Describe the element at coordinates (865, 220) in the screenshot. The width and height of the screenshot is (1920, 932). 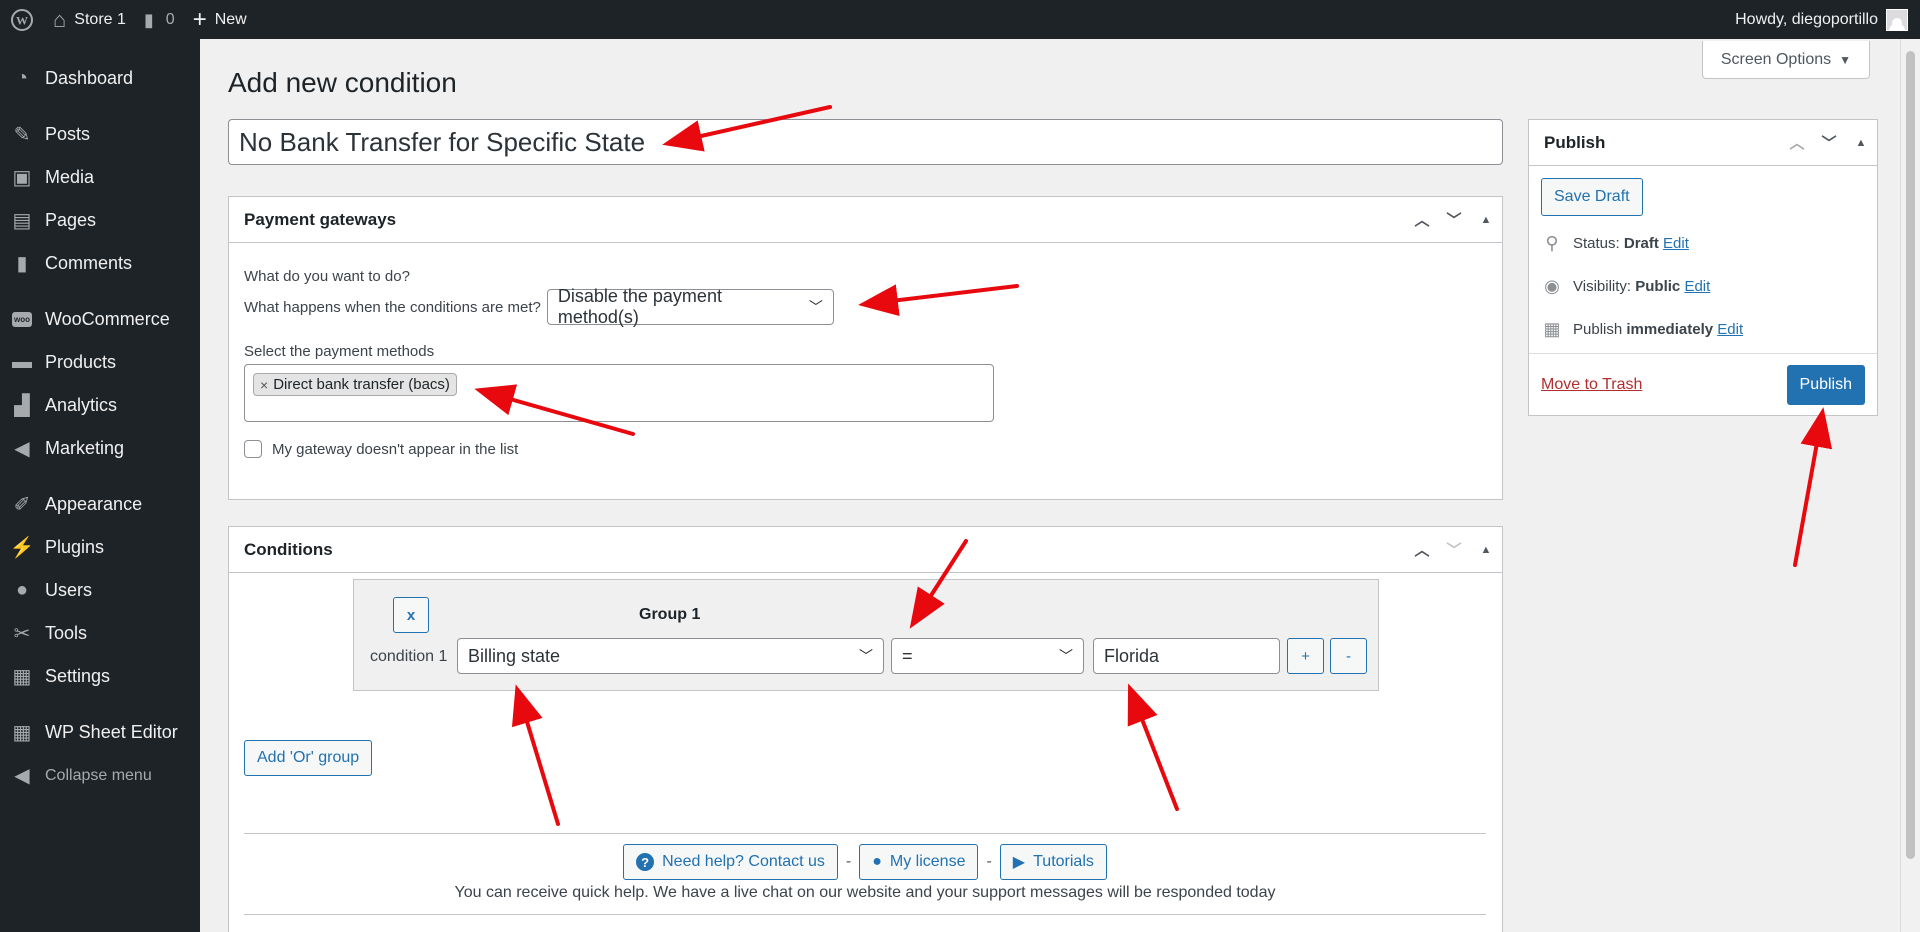
I see `payment-gateways-header: Payment gateways ︿ ﹀ ▲` at that location.